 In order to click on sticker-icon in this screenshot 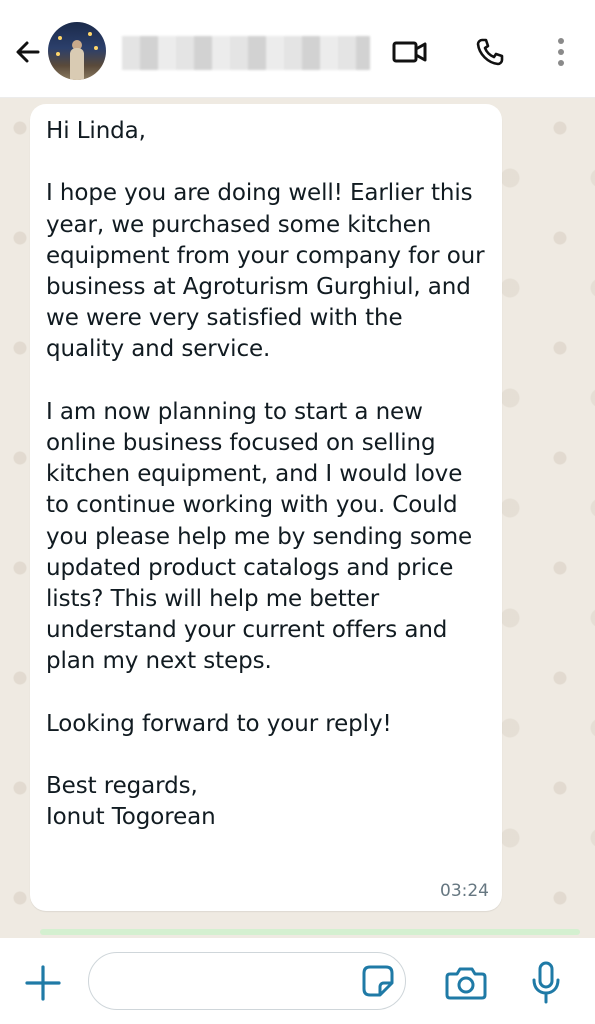, I will do `click(378, 981)`.